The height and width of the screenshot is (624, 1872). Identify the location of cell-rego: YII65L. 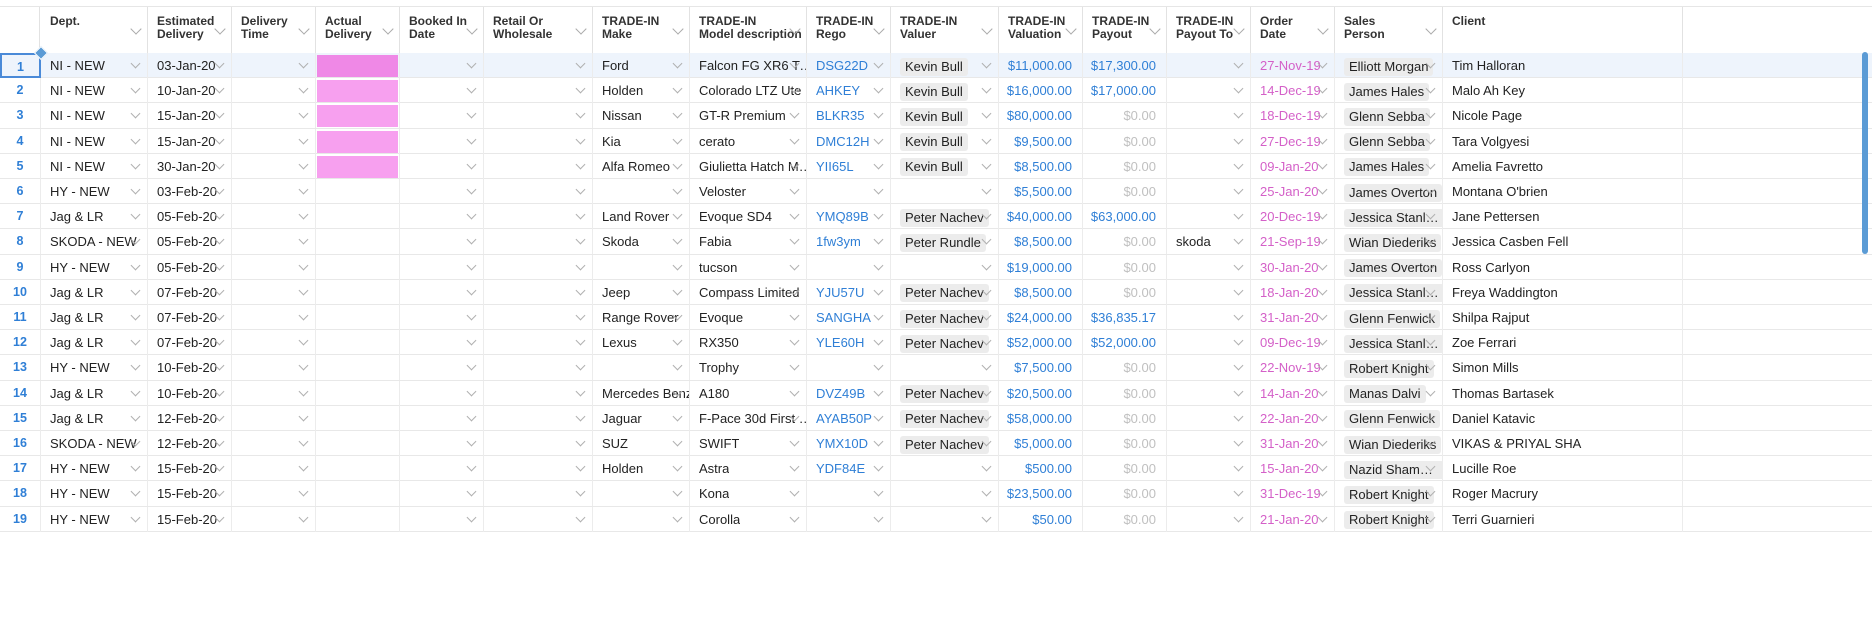
(849, 166).